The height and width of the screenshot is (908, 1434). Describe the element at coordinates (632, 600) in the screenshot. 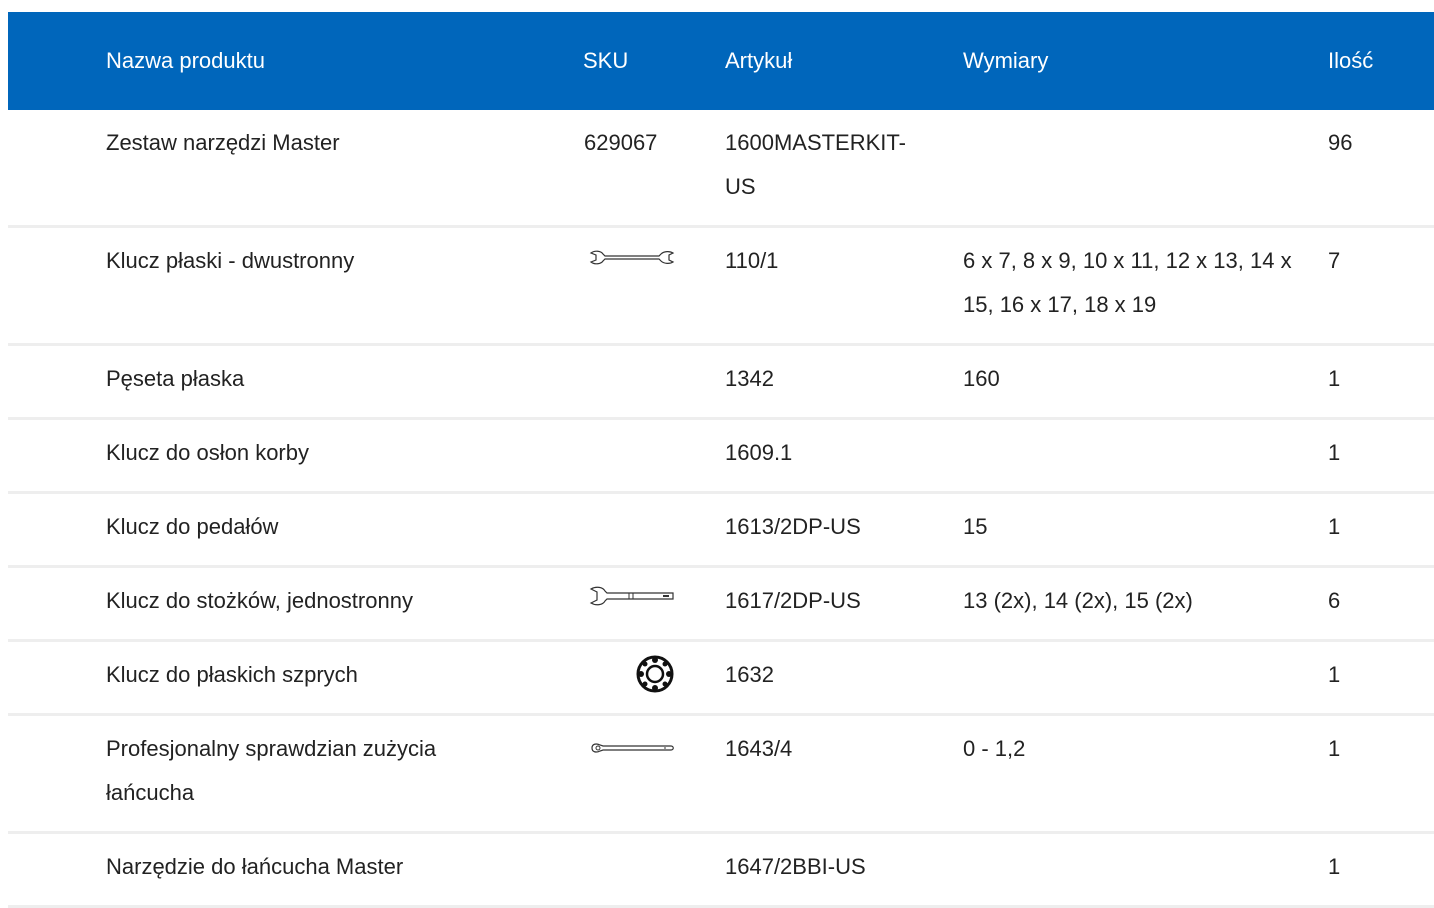

I see `cone-wrench-icon` at that location.